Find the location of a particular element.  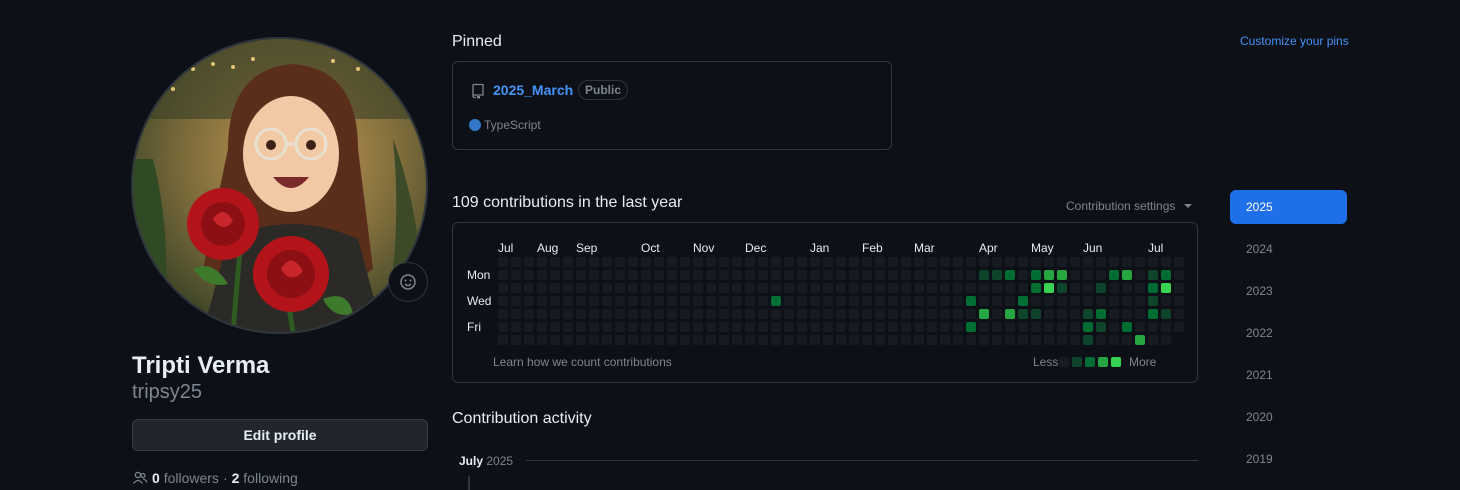

following-link: 2 following is located at coordinates (265, 478).